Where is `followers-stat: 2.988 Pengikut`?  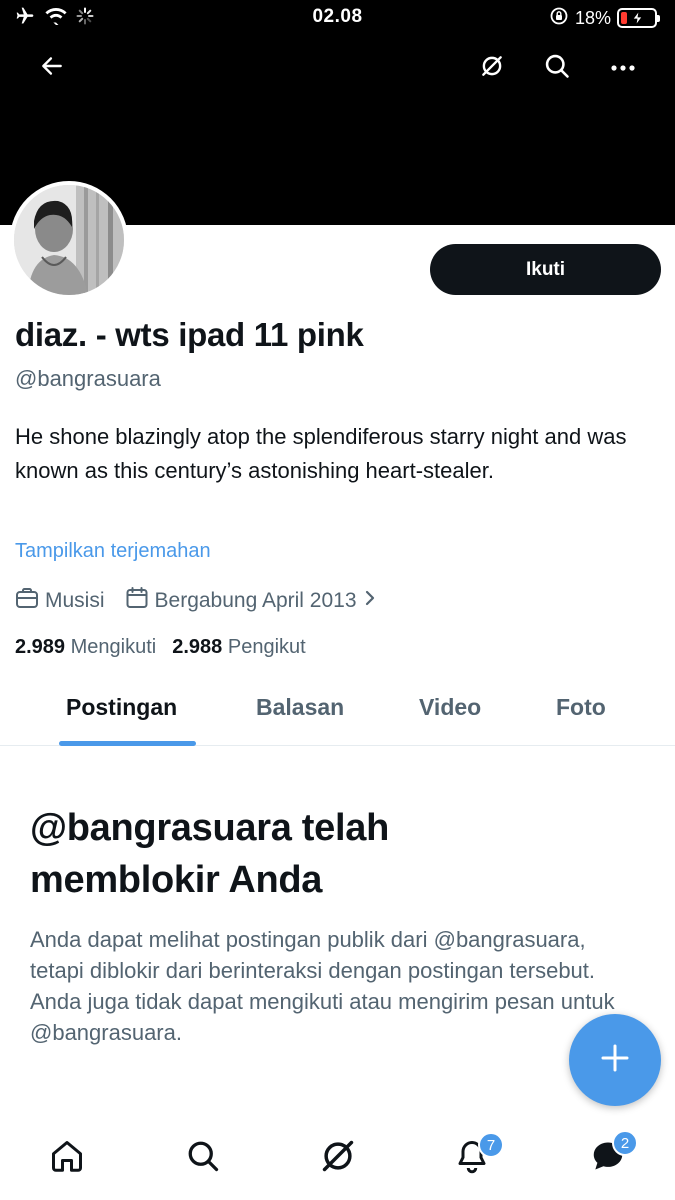 followers-stat: 2.988 Pengikut is located at coordinates (238, 647).